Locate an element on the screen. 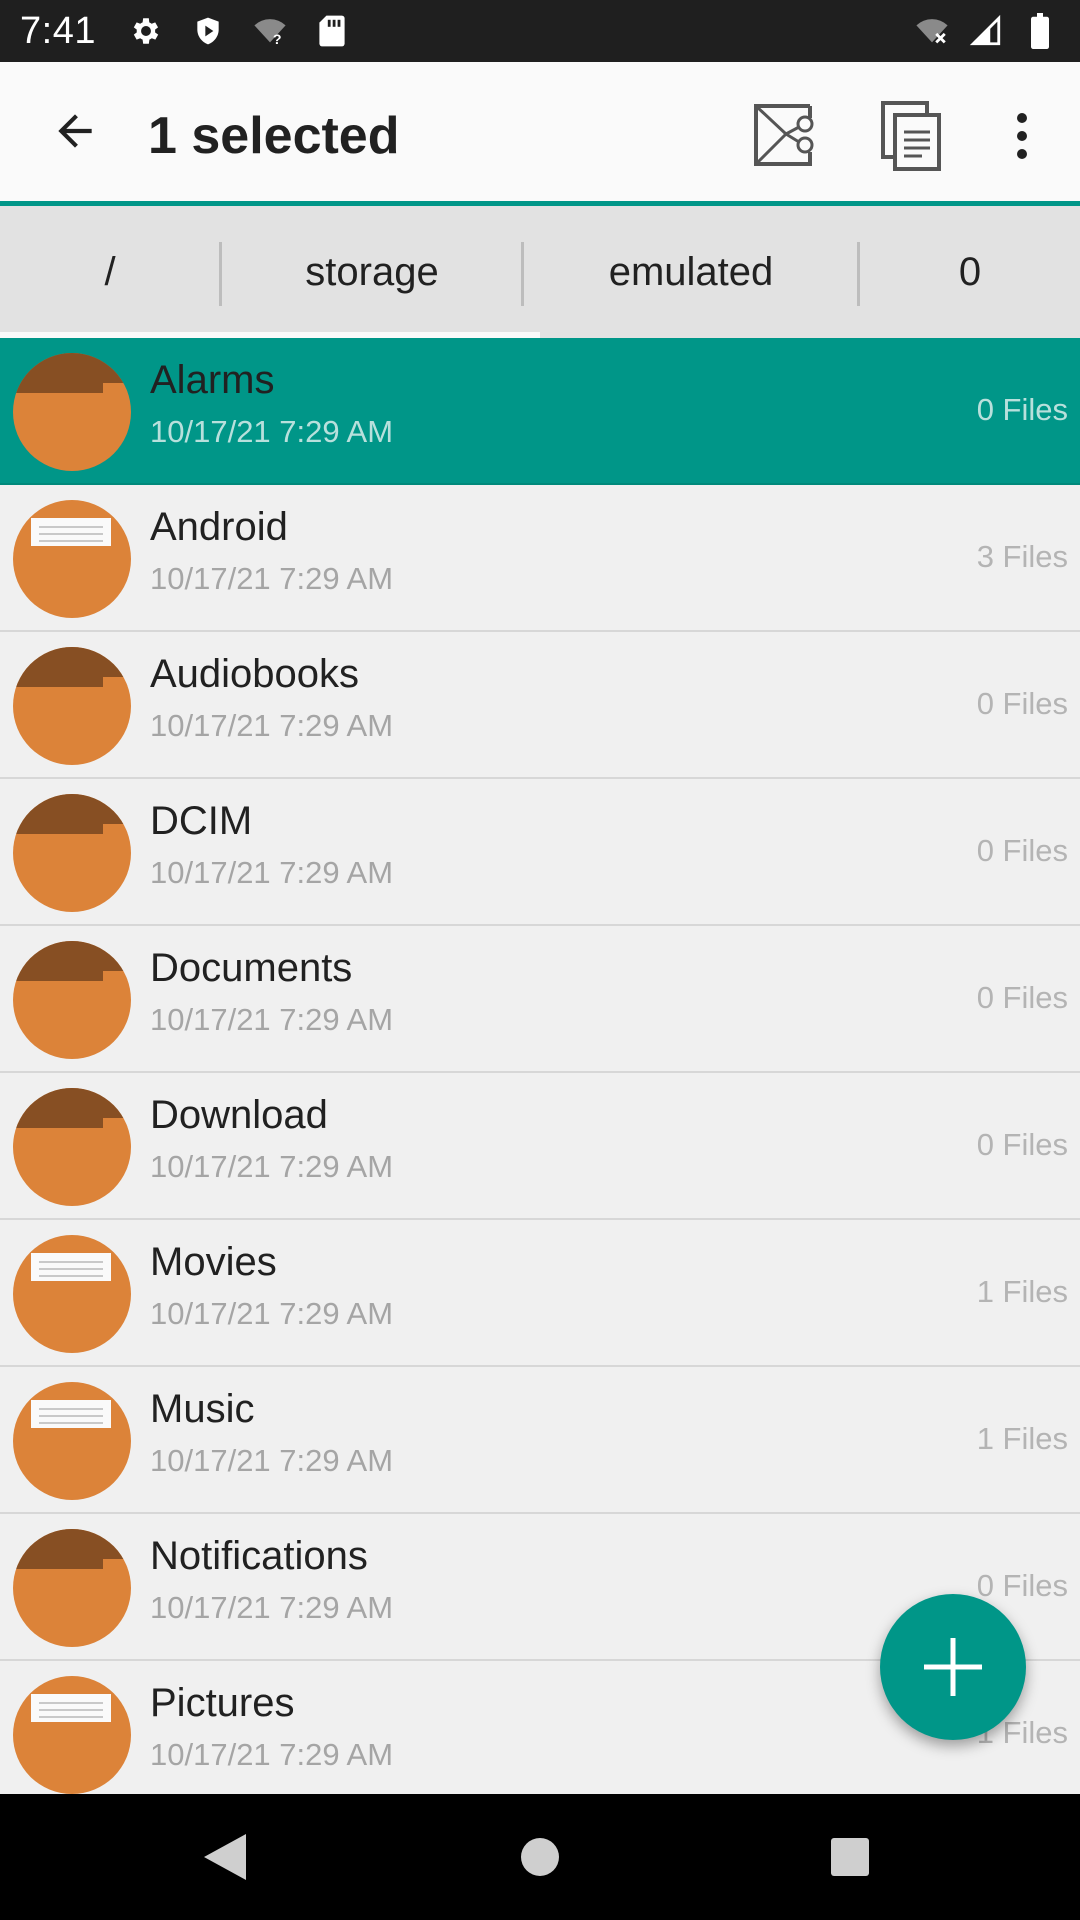 The image size is (1080, 1920). breadcrumb-item-root: / is located at coordinates (110, 272).